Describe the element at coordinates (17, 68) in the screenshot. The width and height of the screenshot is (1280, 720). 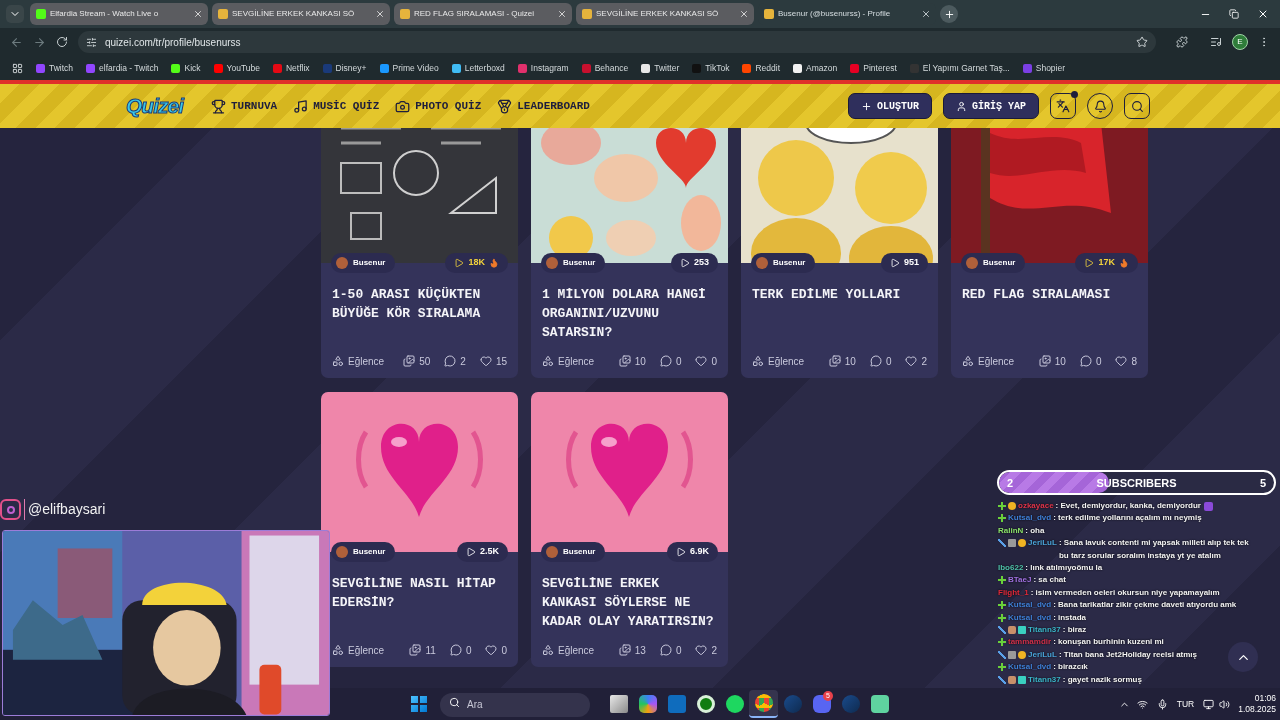
I see `apps-icon` at that location.